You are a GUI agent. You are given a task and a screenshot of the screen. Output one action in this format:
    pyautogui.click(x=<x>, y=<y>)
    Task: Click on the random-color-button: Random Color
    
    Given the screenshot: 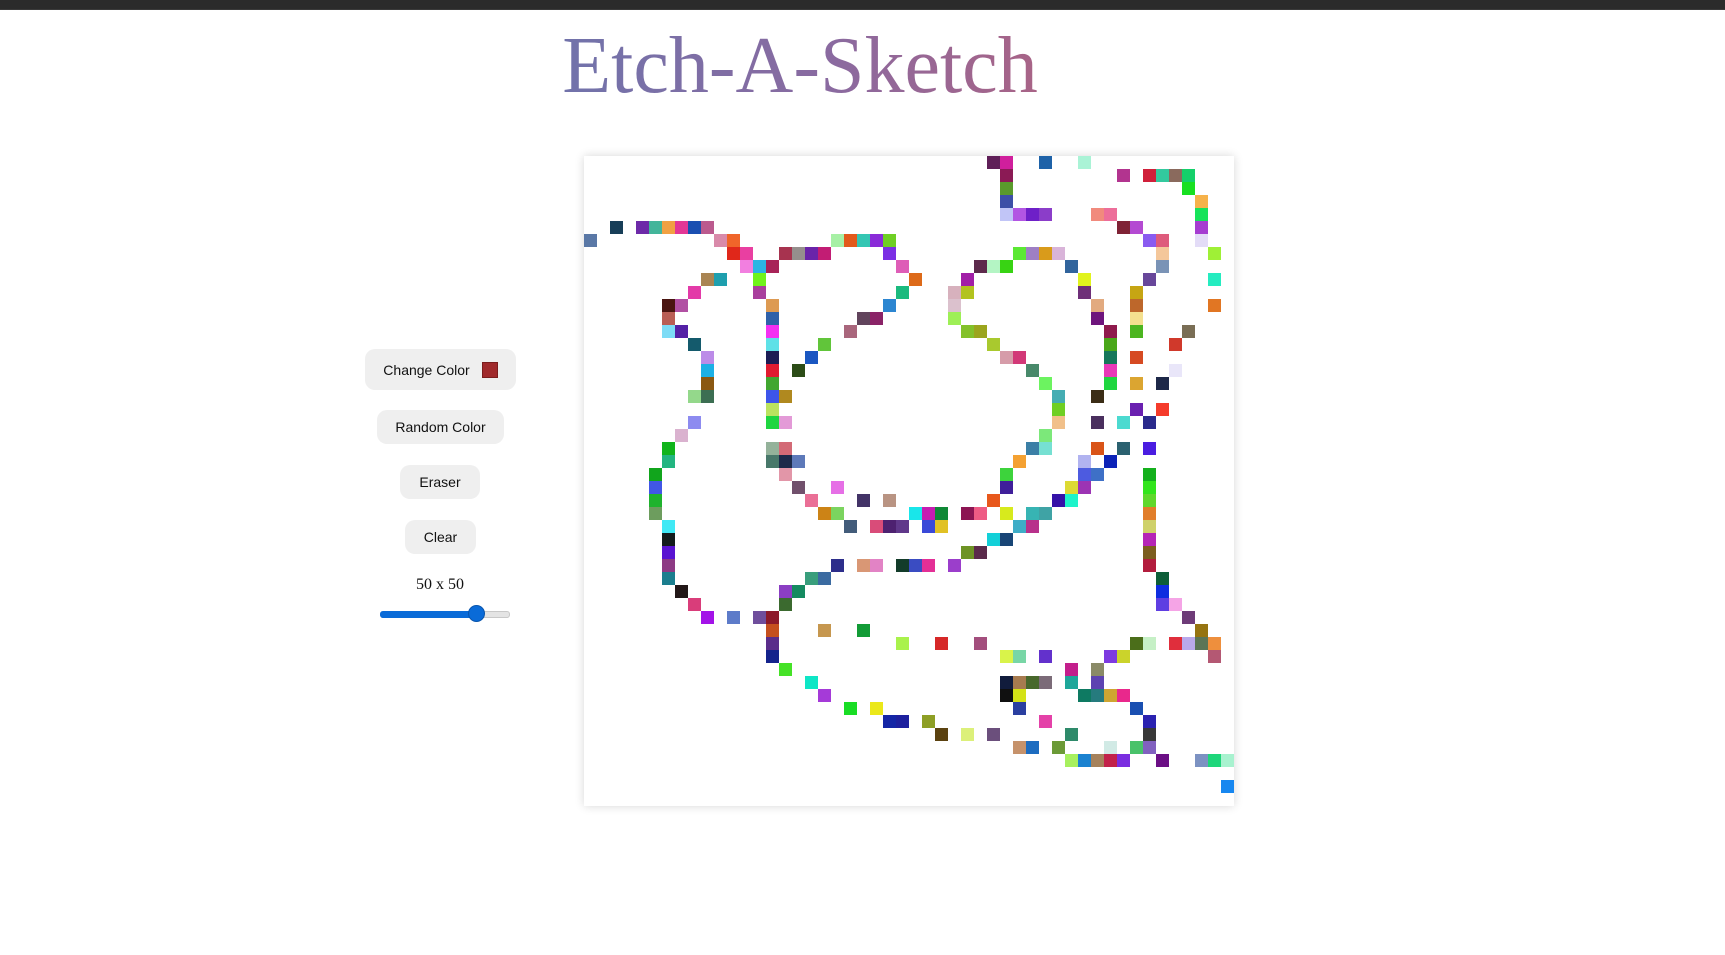 What is the action you would take?
    pyautogui.click(x=440, y=427)
    